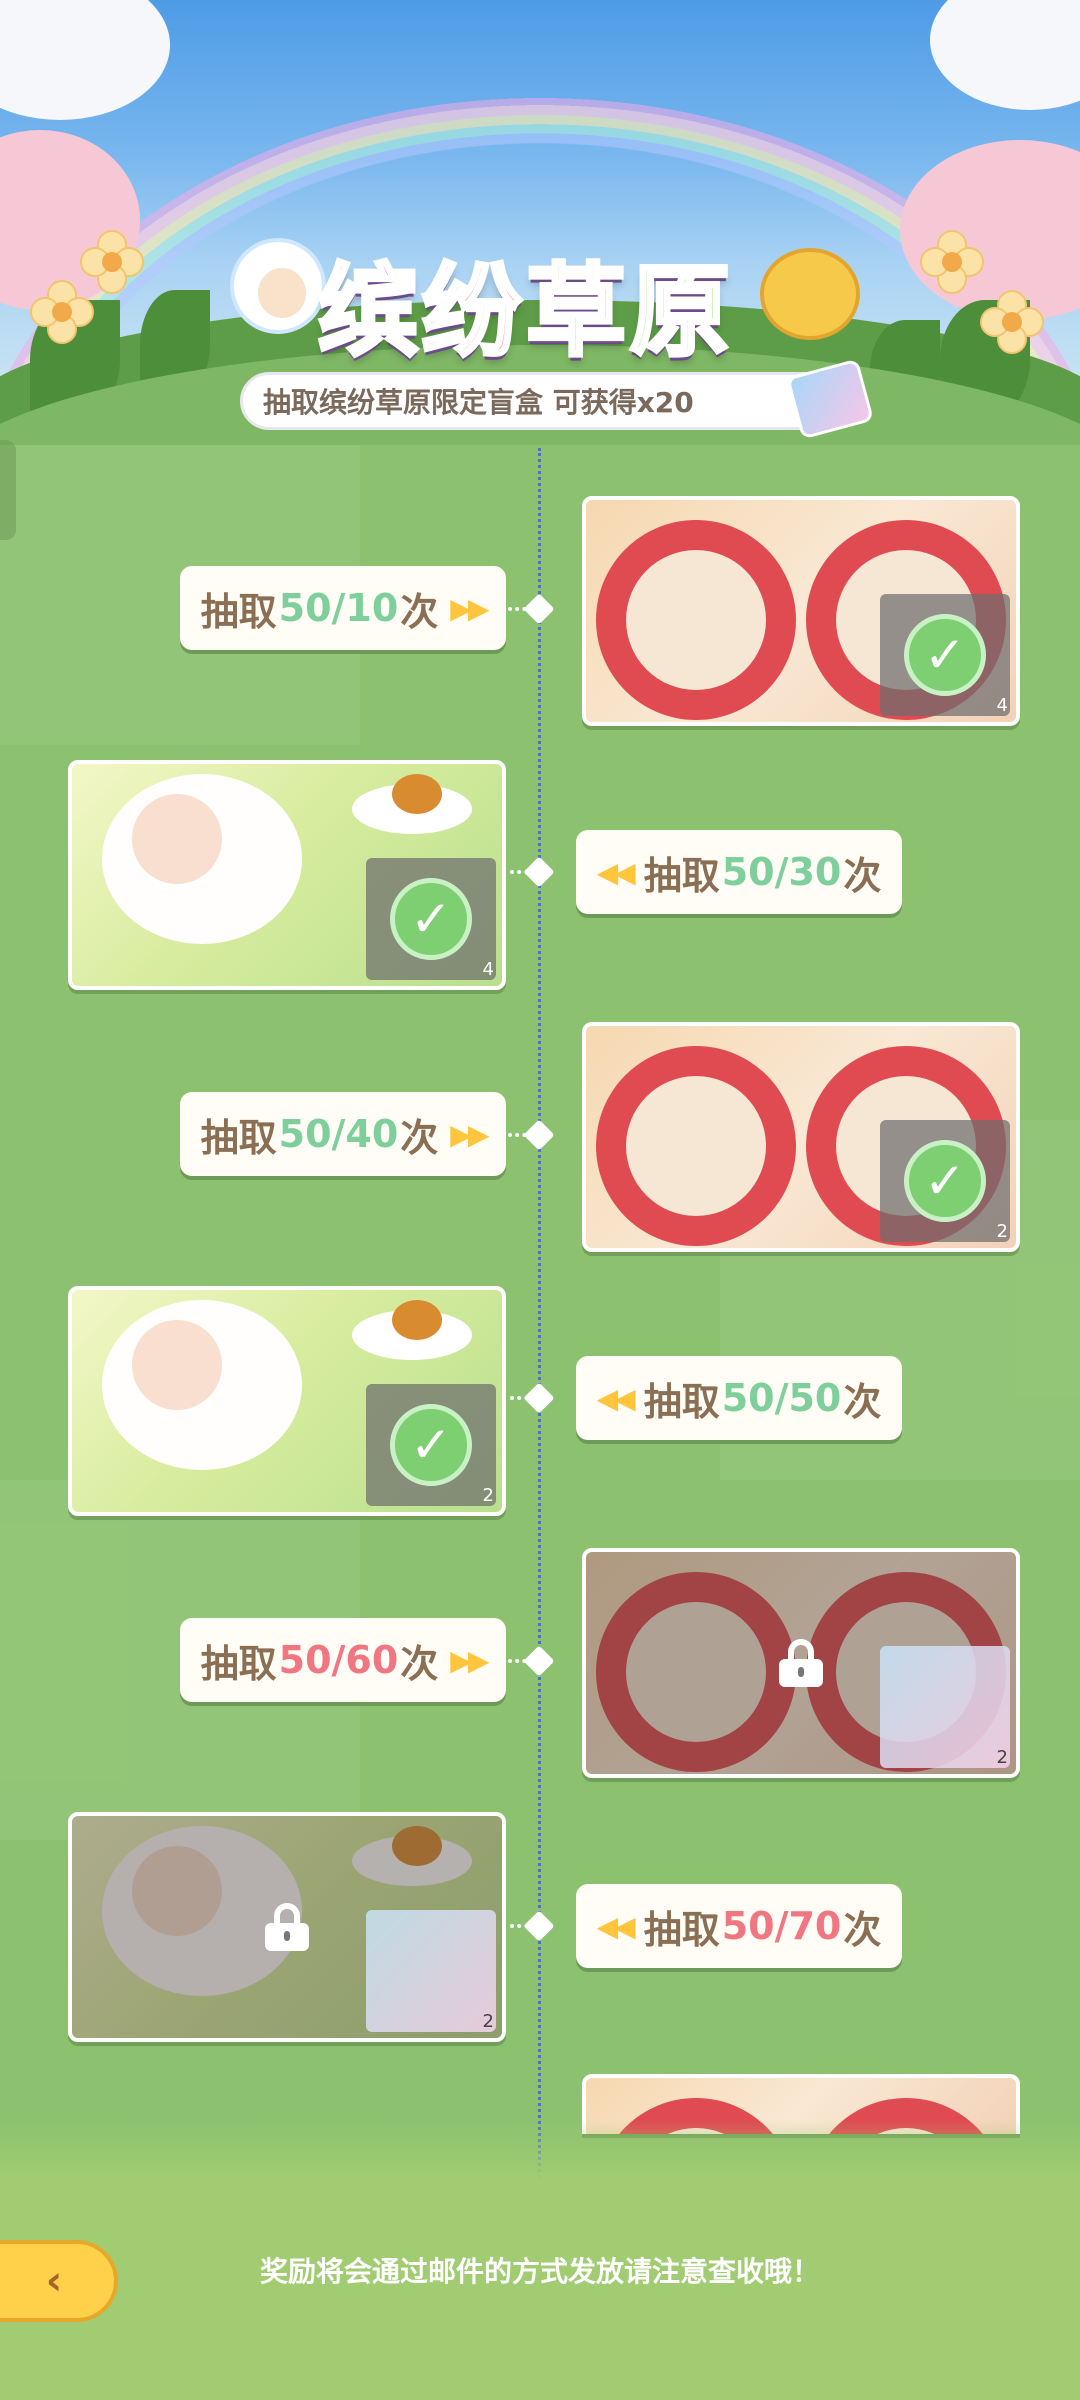  Describe the element at coordinates (478, 402) in the screenshot. I see `event-subtitle-text: 抽取缤纷草原限定盲盒 可获得x20` at that location.